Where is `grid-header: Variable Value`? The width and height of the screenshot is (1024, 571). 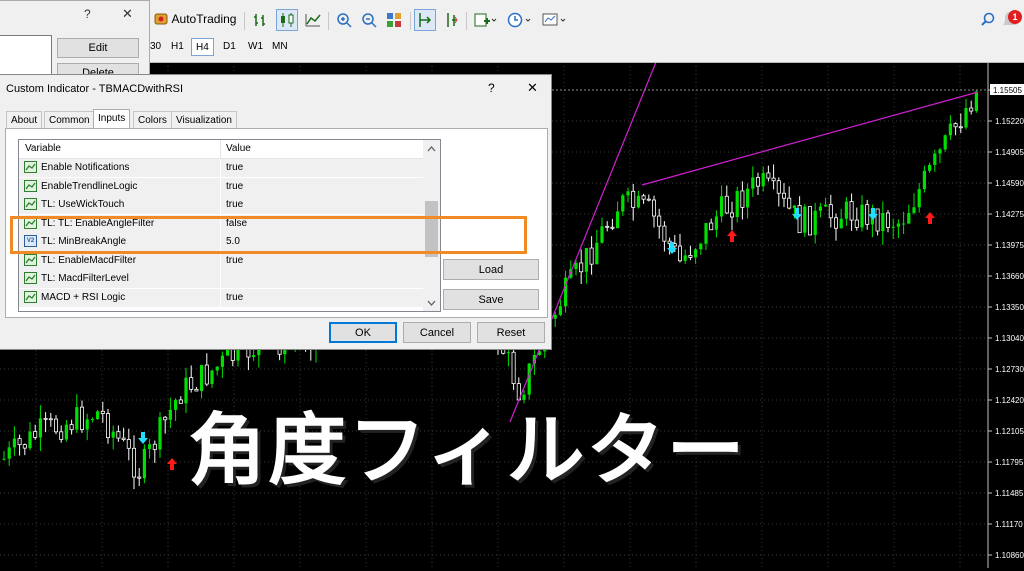 grid-header: Variable Value is located at coordinates (221, 149).